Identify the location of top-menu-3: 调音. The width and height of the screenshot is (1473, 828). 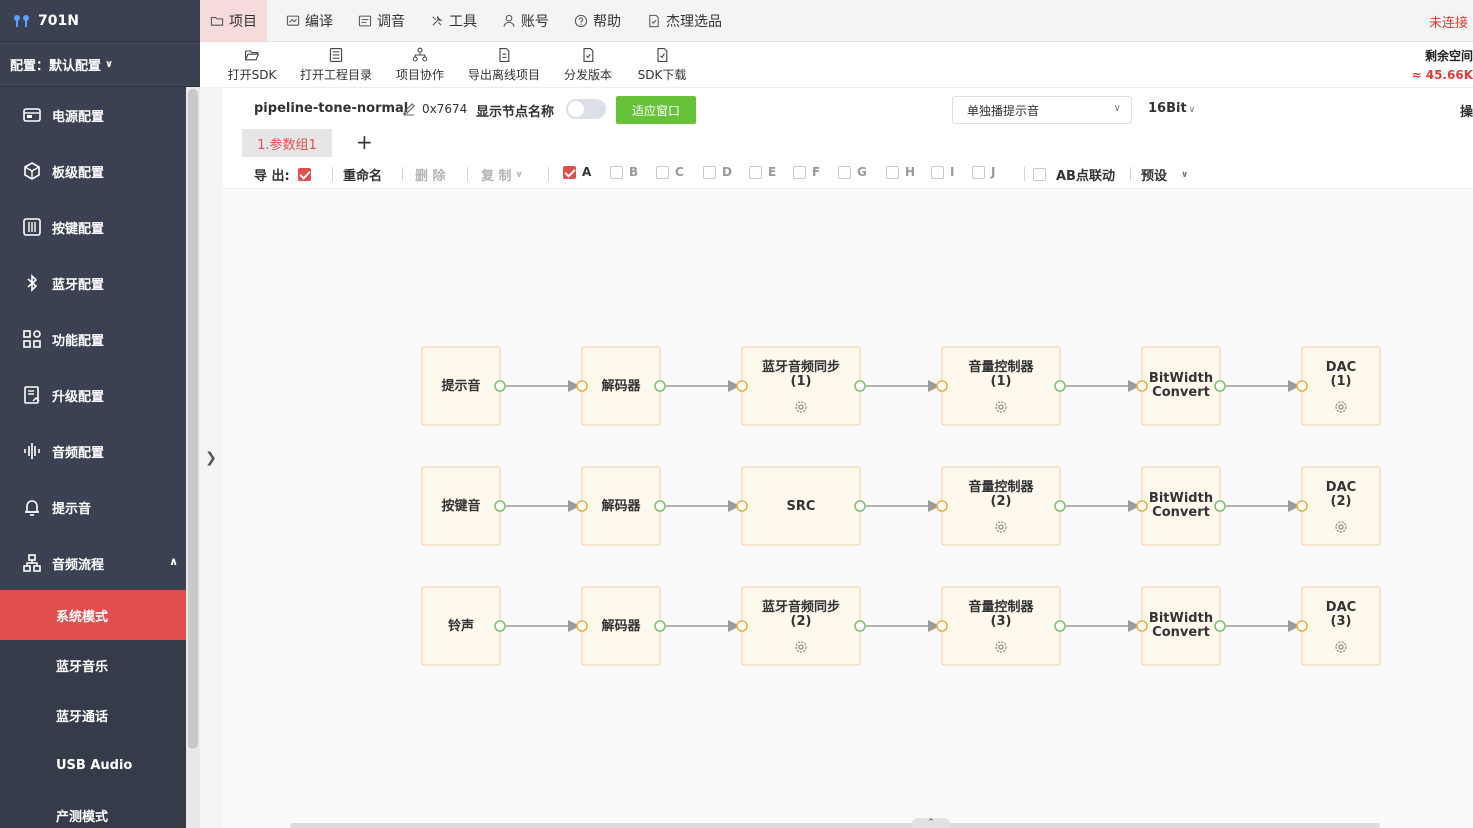
(381, 21).